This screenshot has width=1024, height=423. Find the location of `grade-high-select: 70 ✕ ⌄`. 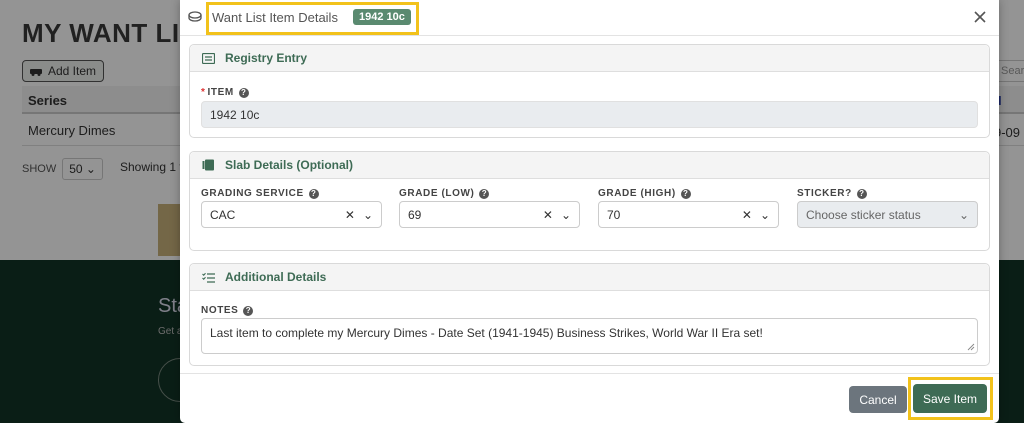

grade-high-select: 70 ✕ ⌄ is located at coordinates (688, 214).